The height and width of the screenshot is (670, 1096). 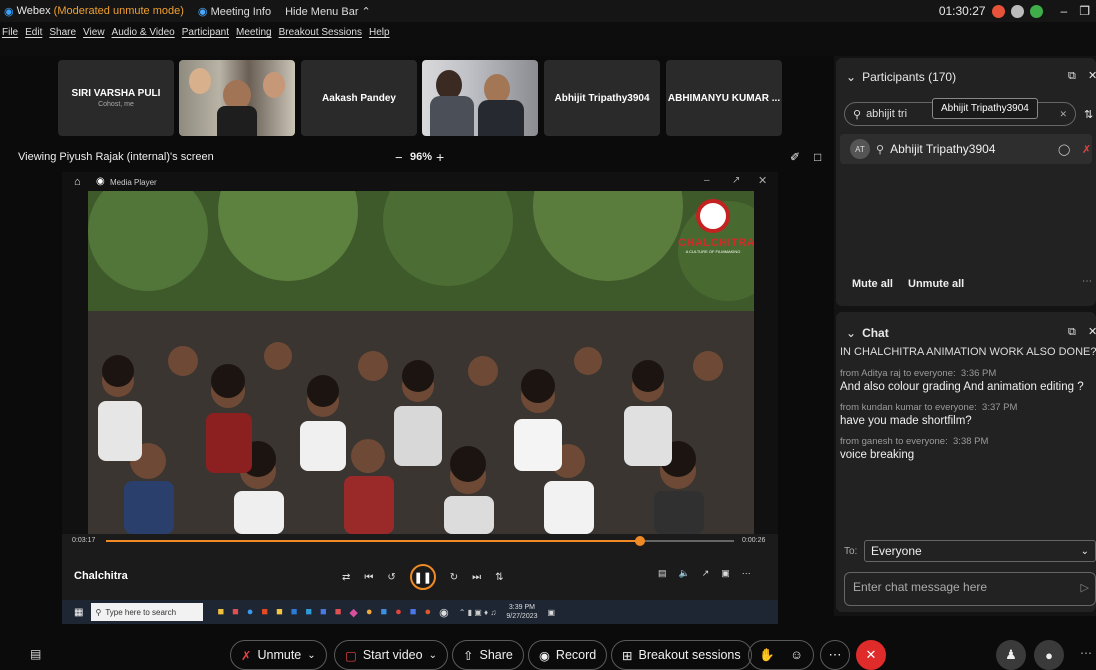 What do you see at coordinates (867, 333) in the screenshot?
I see `chat-header: ⌄ Chat` at bounding box center [867, 333].